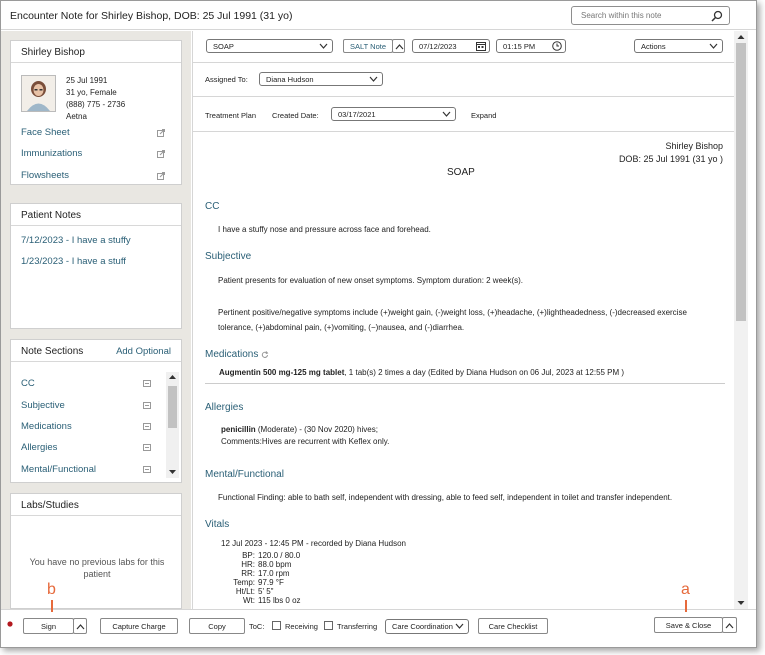 Image resolution: width=765 pixels, height=655 pixels. Describe the element at coordinates (244, 582) in the screenshot. I see `vital-label: Temp:` at that location.